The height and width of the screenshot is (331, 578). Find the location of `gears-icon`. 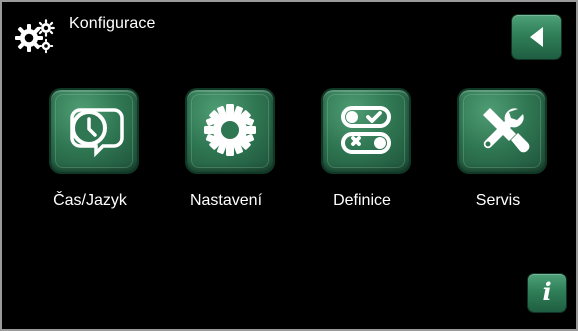

gears-icon is located at coordinates (36, 36).